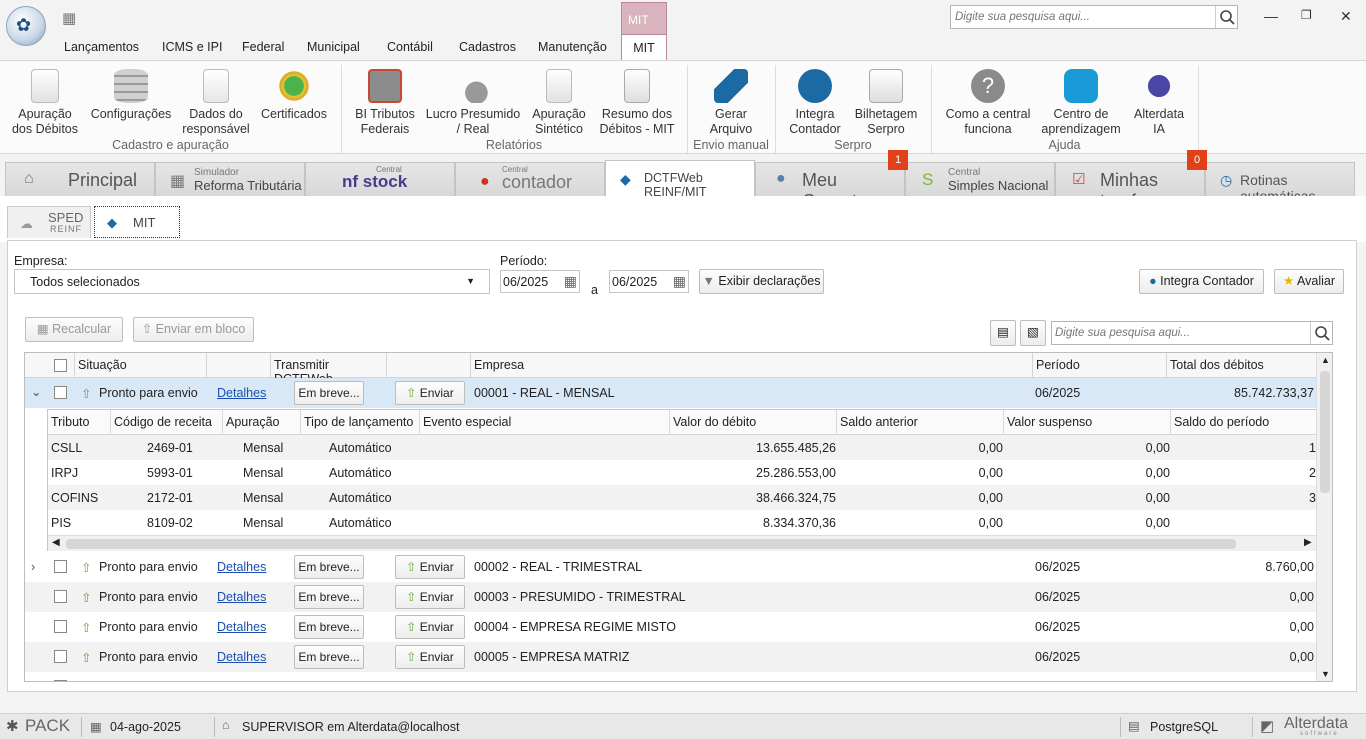 This screenshot has height=739, width=1366. Describe the element at coordinates (1325, 360) in the screenshot. I see `scroll-up-icon: ▲` at that location.